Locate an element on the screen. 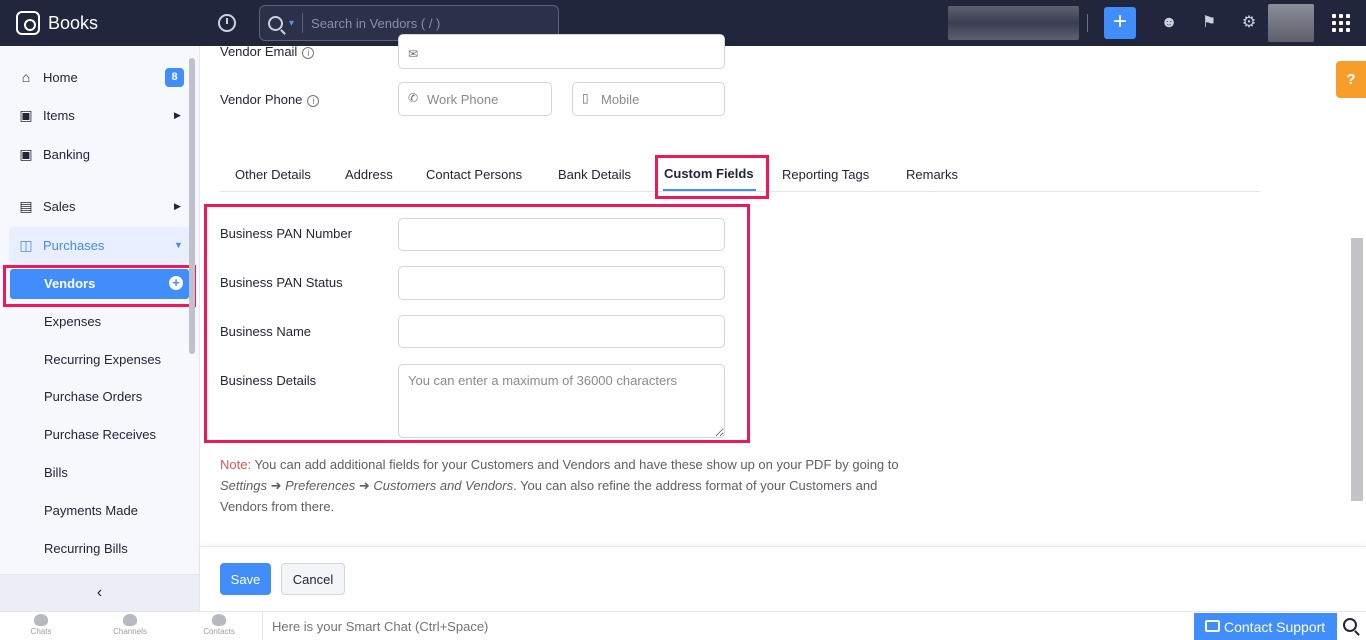 The height and width of the screenshot is (640, 1366). vendor-email-label: Vendor Email i is located at coordinates (267, 51).